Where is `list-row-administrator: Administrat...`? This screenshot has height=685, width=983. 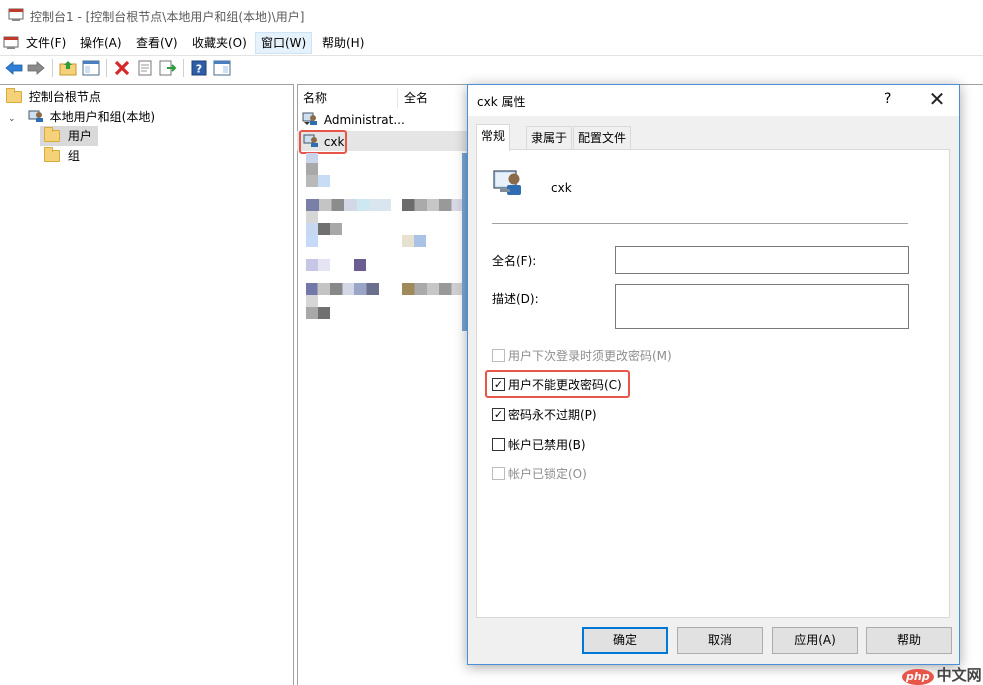 list-row-administrator: Administrat... is located at coordinates (353, 120).